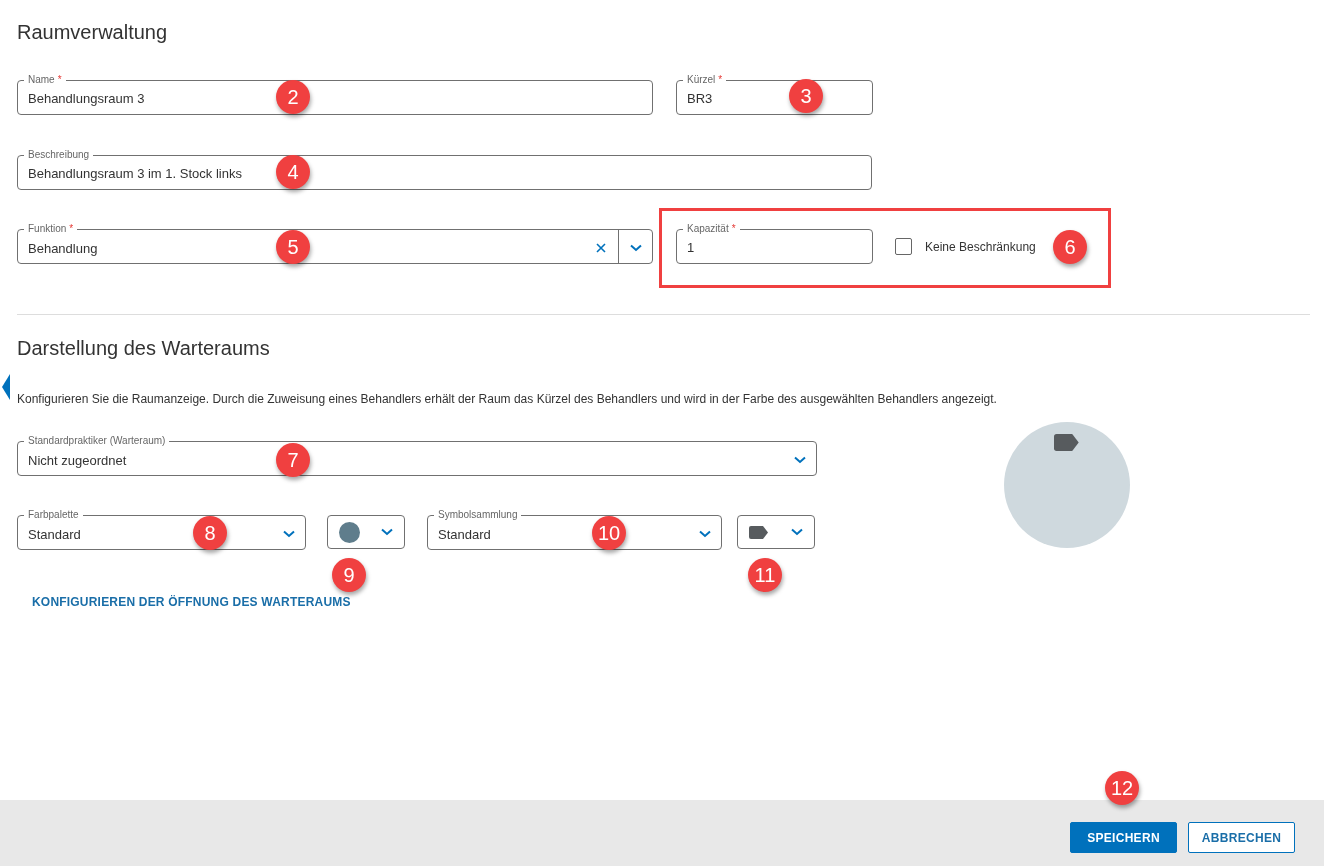 The image size is (1324, 866). Describe the element at coordinates (1241, 837) in the screenshot. I see `cancel-button: ABBRECHEN` at that location.